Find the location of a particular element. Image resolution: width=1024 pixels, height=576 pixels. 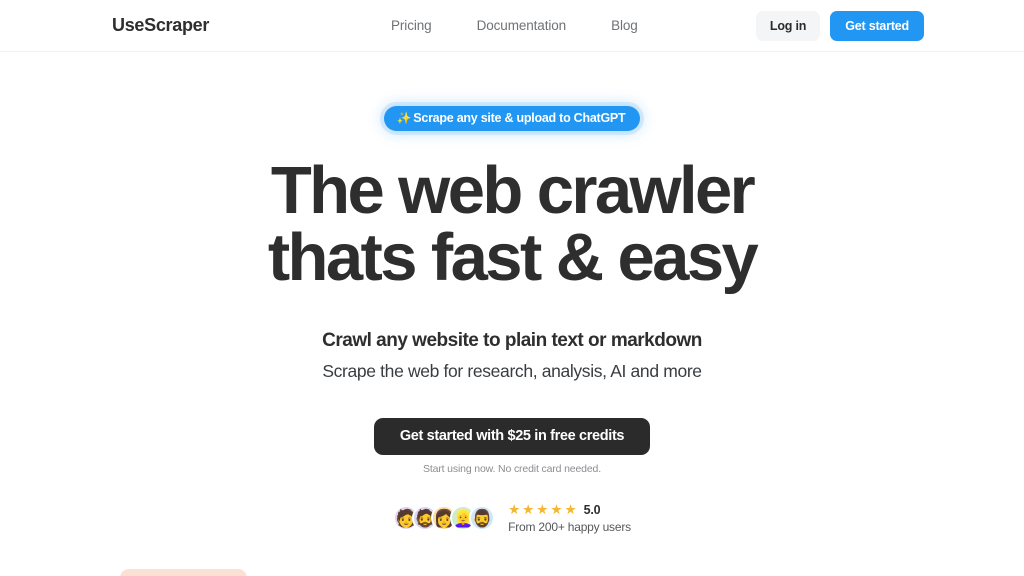

star-rating: ★ ★ ★ ★ ★ 5.0 is located at coordinates (569, 510).